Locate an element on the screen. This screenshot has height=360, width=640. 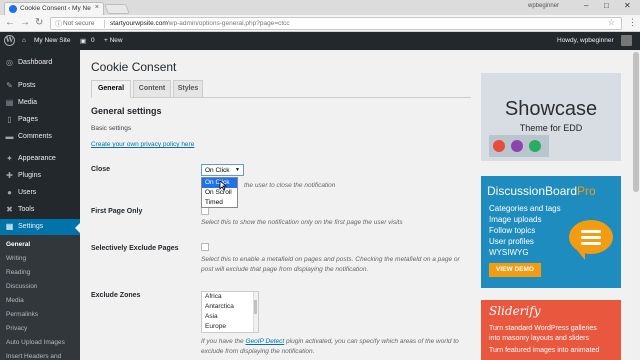
submenu-privacy: Privacy is located at coordinates (16, 328).